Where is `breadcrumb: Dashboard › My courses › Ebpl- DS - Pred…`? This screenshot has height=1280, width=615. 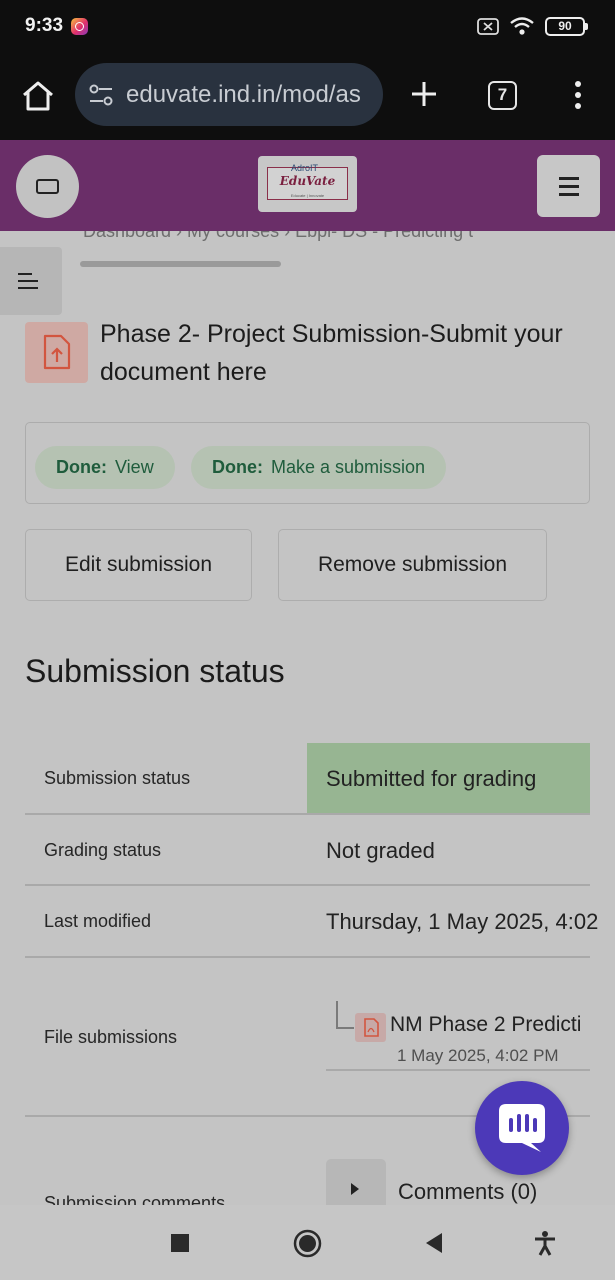 breadcrumb: Dashboard › My courses › Ebpl- DS - Pred… is located at coordinates (278, 236).